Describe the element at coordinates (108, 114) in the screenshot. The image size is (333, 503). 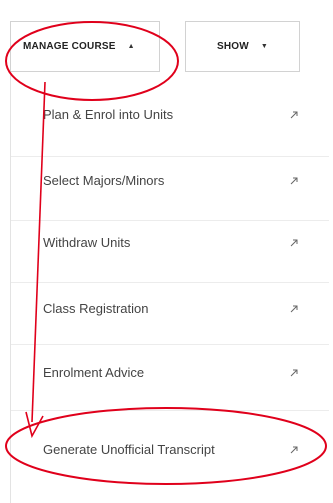
I see `menu-item-label: Plan & Enrol into Units` at that location.